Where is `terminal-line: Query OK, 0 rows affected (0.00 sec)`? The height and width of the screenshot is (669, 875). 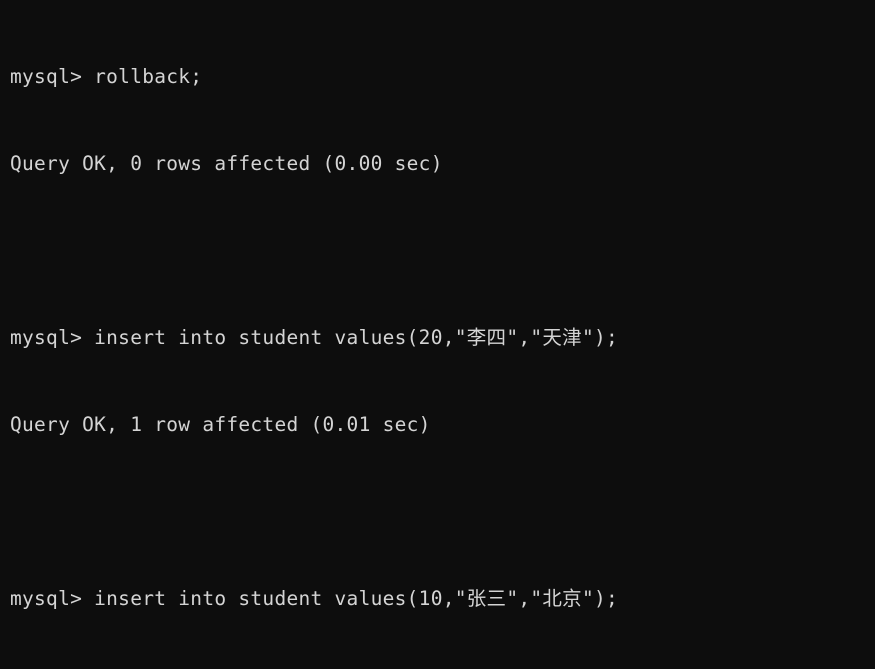 terminal-line: Query OK, 0 rows affected (0.00 sec) is located at coordinates (226, 163).